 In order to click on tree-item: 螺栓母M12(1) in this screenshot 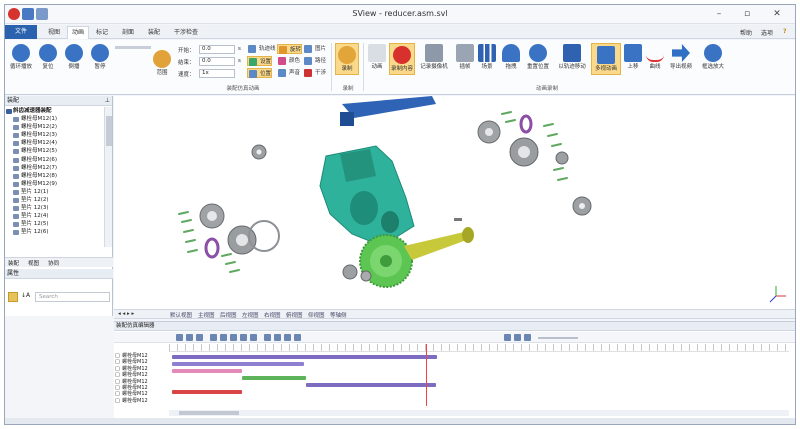, I will do `click(54, 119)`.